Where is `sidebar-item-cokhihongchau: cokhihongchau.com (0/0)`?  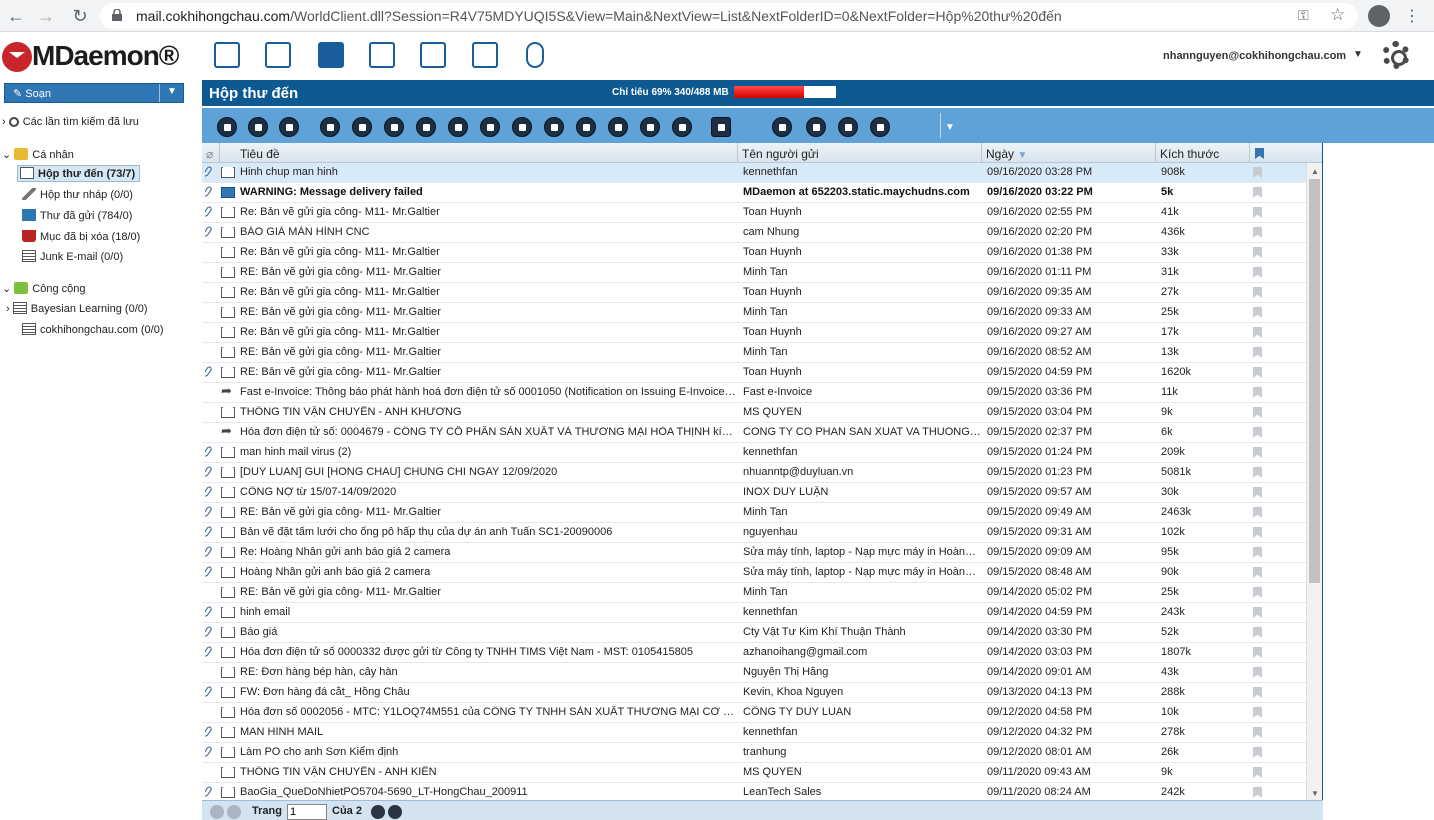 sidebar-item-cokhihongchau: cokhihongchau.com (0/0) is located at coordinates (93, 329).